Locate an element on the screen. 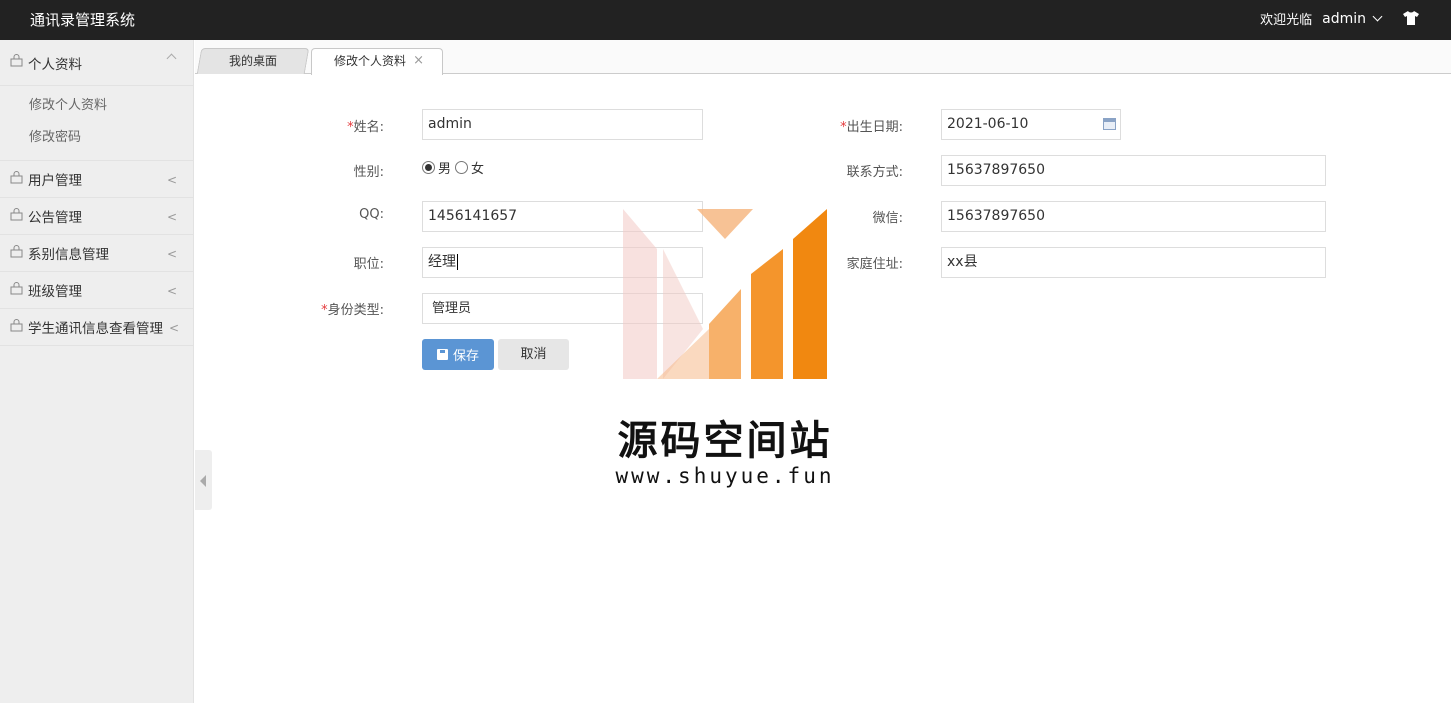 The image size is (1451, 703). gender-female-label: 女 is located at coordinates (478, 169).